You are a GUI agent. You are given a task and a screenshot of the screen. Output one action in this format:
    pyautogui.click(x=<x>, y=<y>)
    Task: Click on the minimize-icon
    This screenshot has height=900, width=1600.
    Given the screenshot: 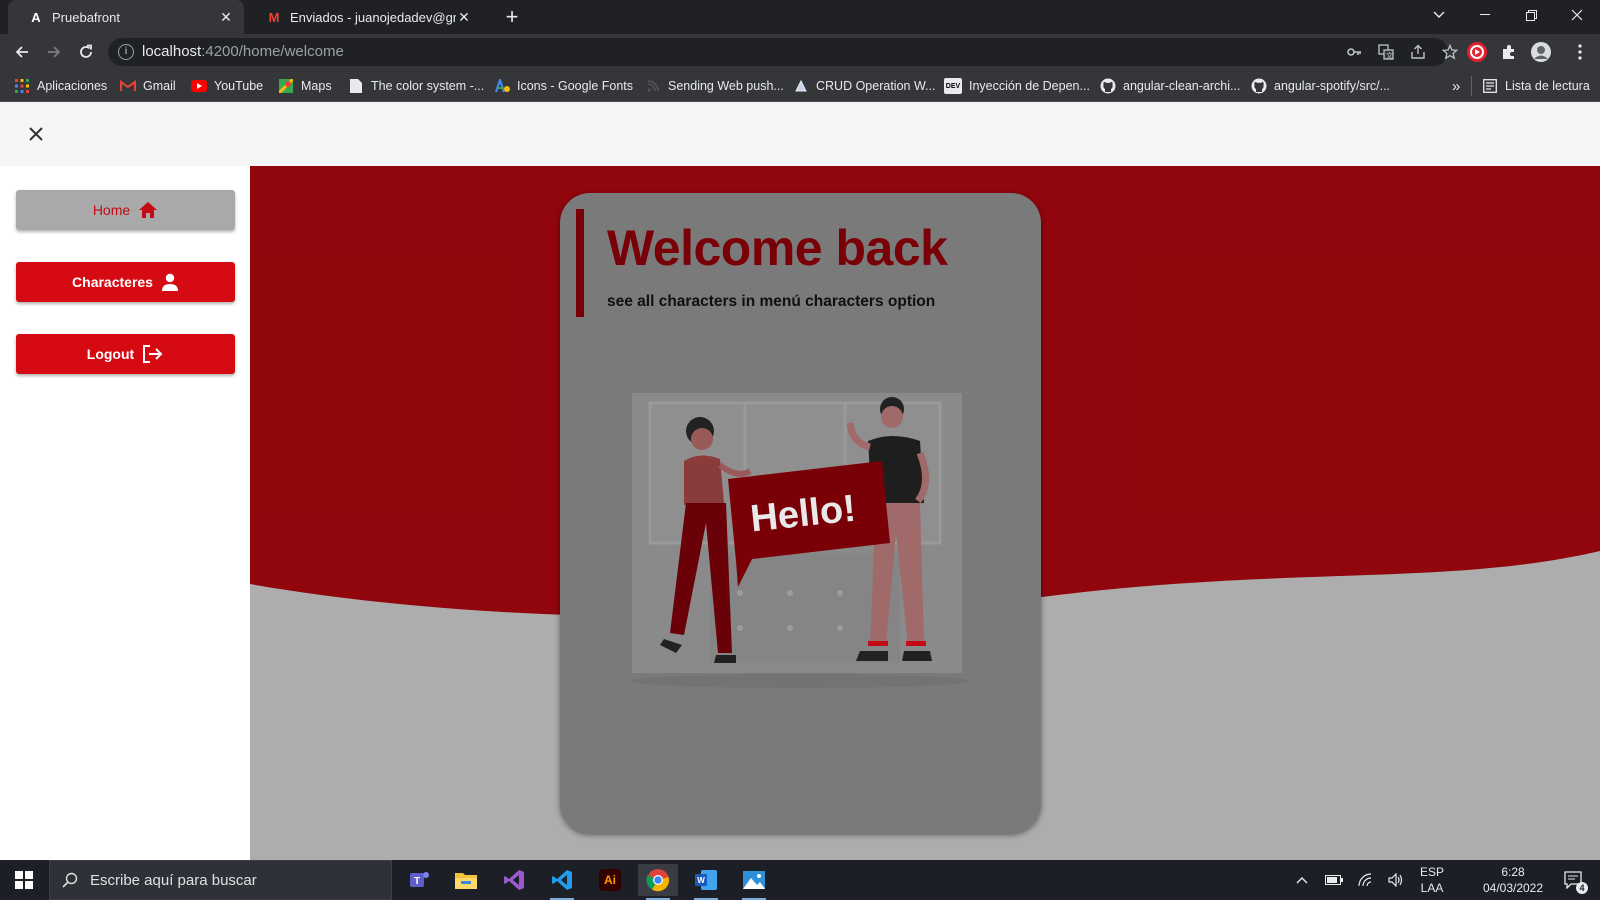 What is the action you would take?
    pyautogui.click(x=1485, y=15)
    